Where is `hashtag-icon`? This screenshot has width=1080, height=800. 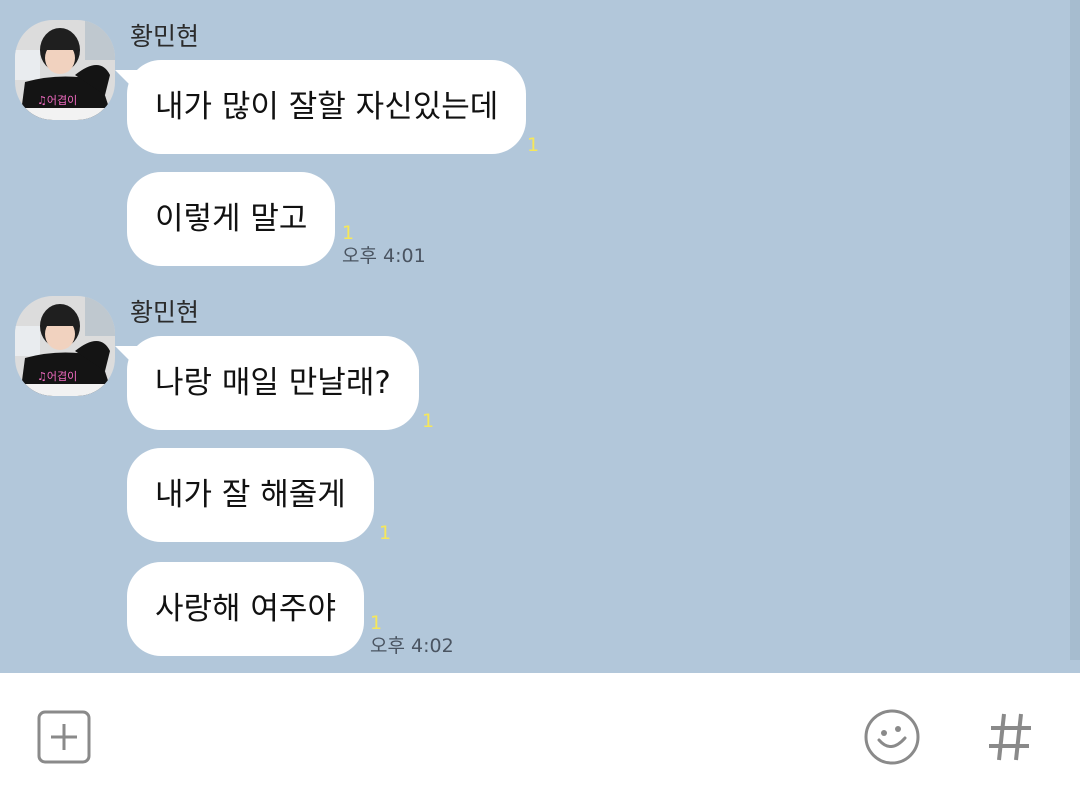
hashtag-icon is located at coordinates (1010, 737).